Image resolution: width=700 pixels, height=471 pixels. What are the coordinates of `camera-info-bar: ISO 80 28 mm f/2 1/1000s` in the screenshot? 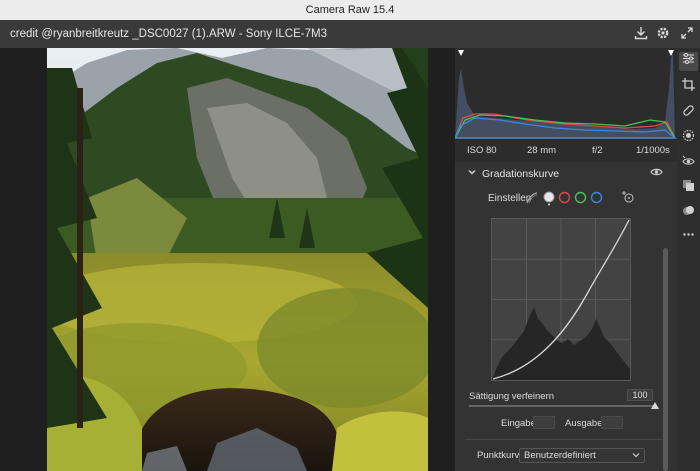 It's located at (566, 151).